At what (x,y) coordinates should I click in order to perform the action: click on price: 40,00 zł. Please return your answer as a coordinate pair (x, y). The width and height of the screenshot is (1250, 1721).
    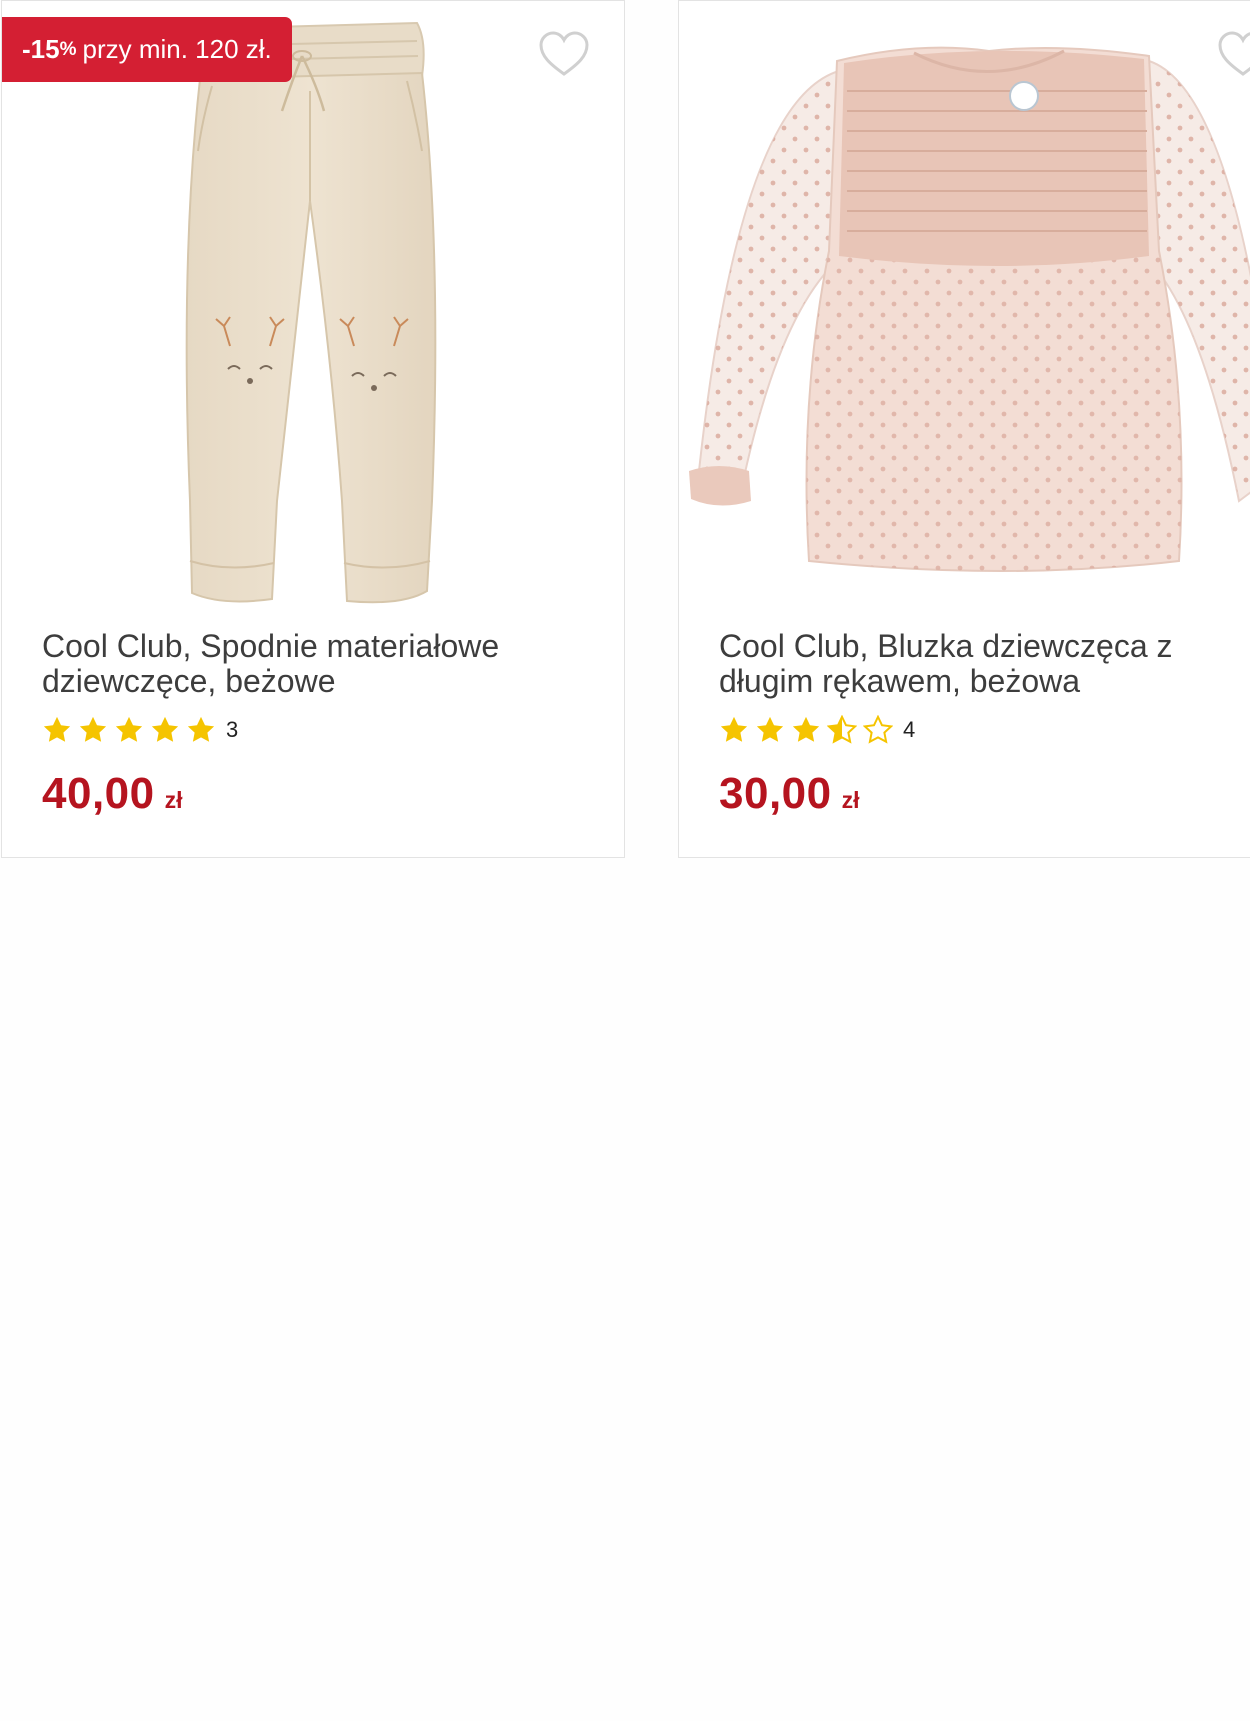
    Looking at the image, I should click on (112, 794).